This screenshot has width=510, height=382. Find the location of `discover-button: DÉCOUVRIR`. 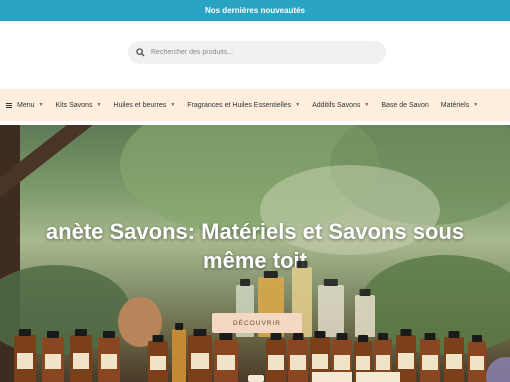

discover-button: DÉCOUVRIR is located at coordinates (257, 323).